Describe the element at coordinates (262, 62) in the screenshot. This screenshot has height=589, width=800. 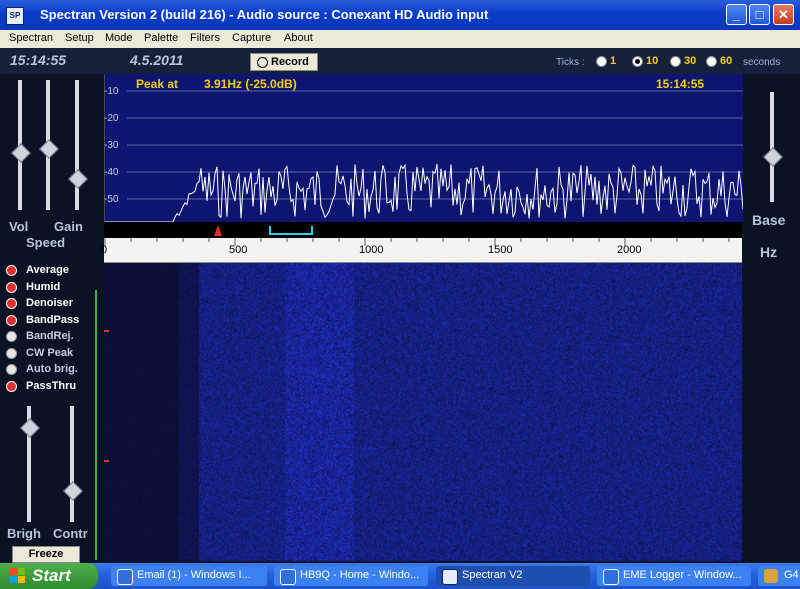
I see `record-icon` at that location.